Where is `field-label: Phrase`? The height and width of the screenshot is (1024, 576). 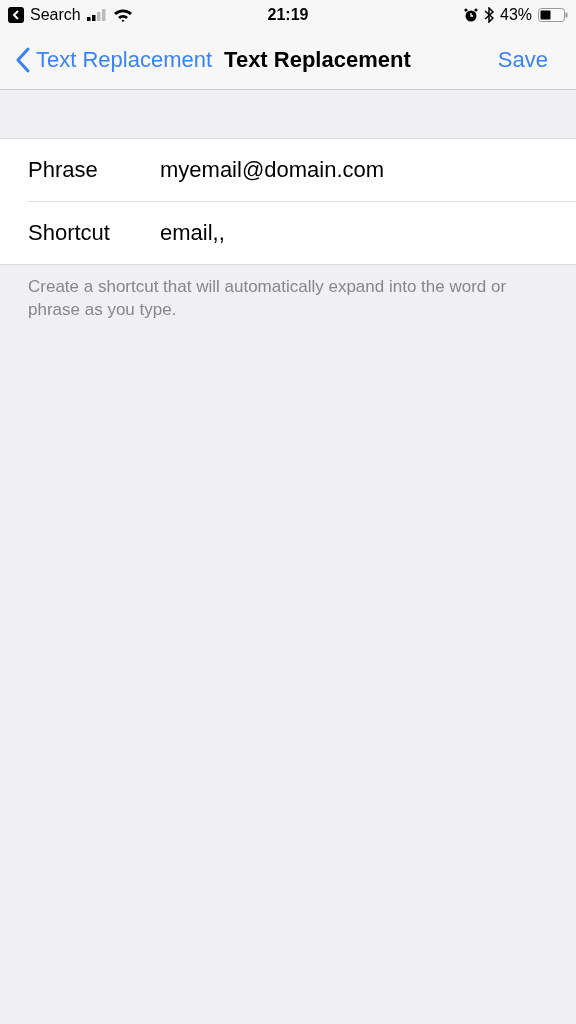
field-label: Phrase is located at coordinates (63, 170).